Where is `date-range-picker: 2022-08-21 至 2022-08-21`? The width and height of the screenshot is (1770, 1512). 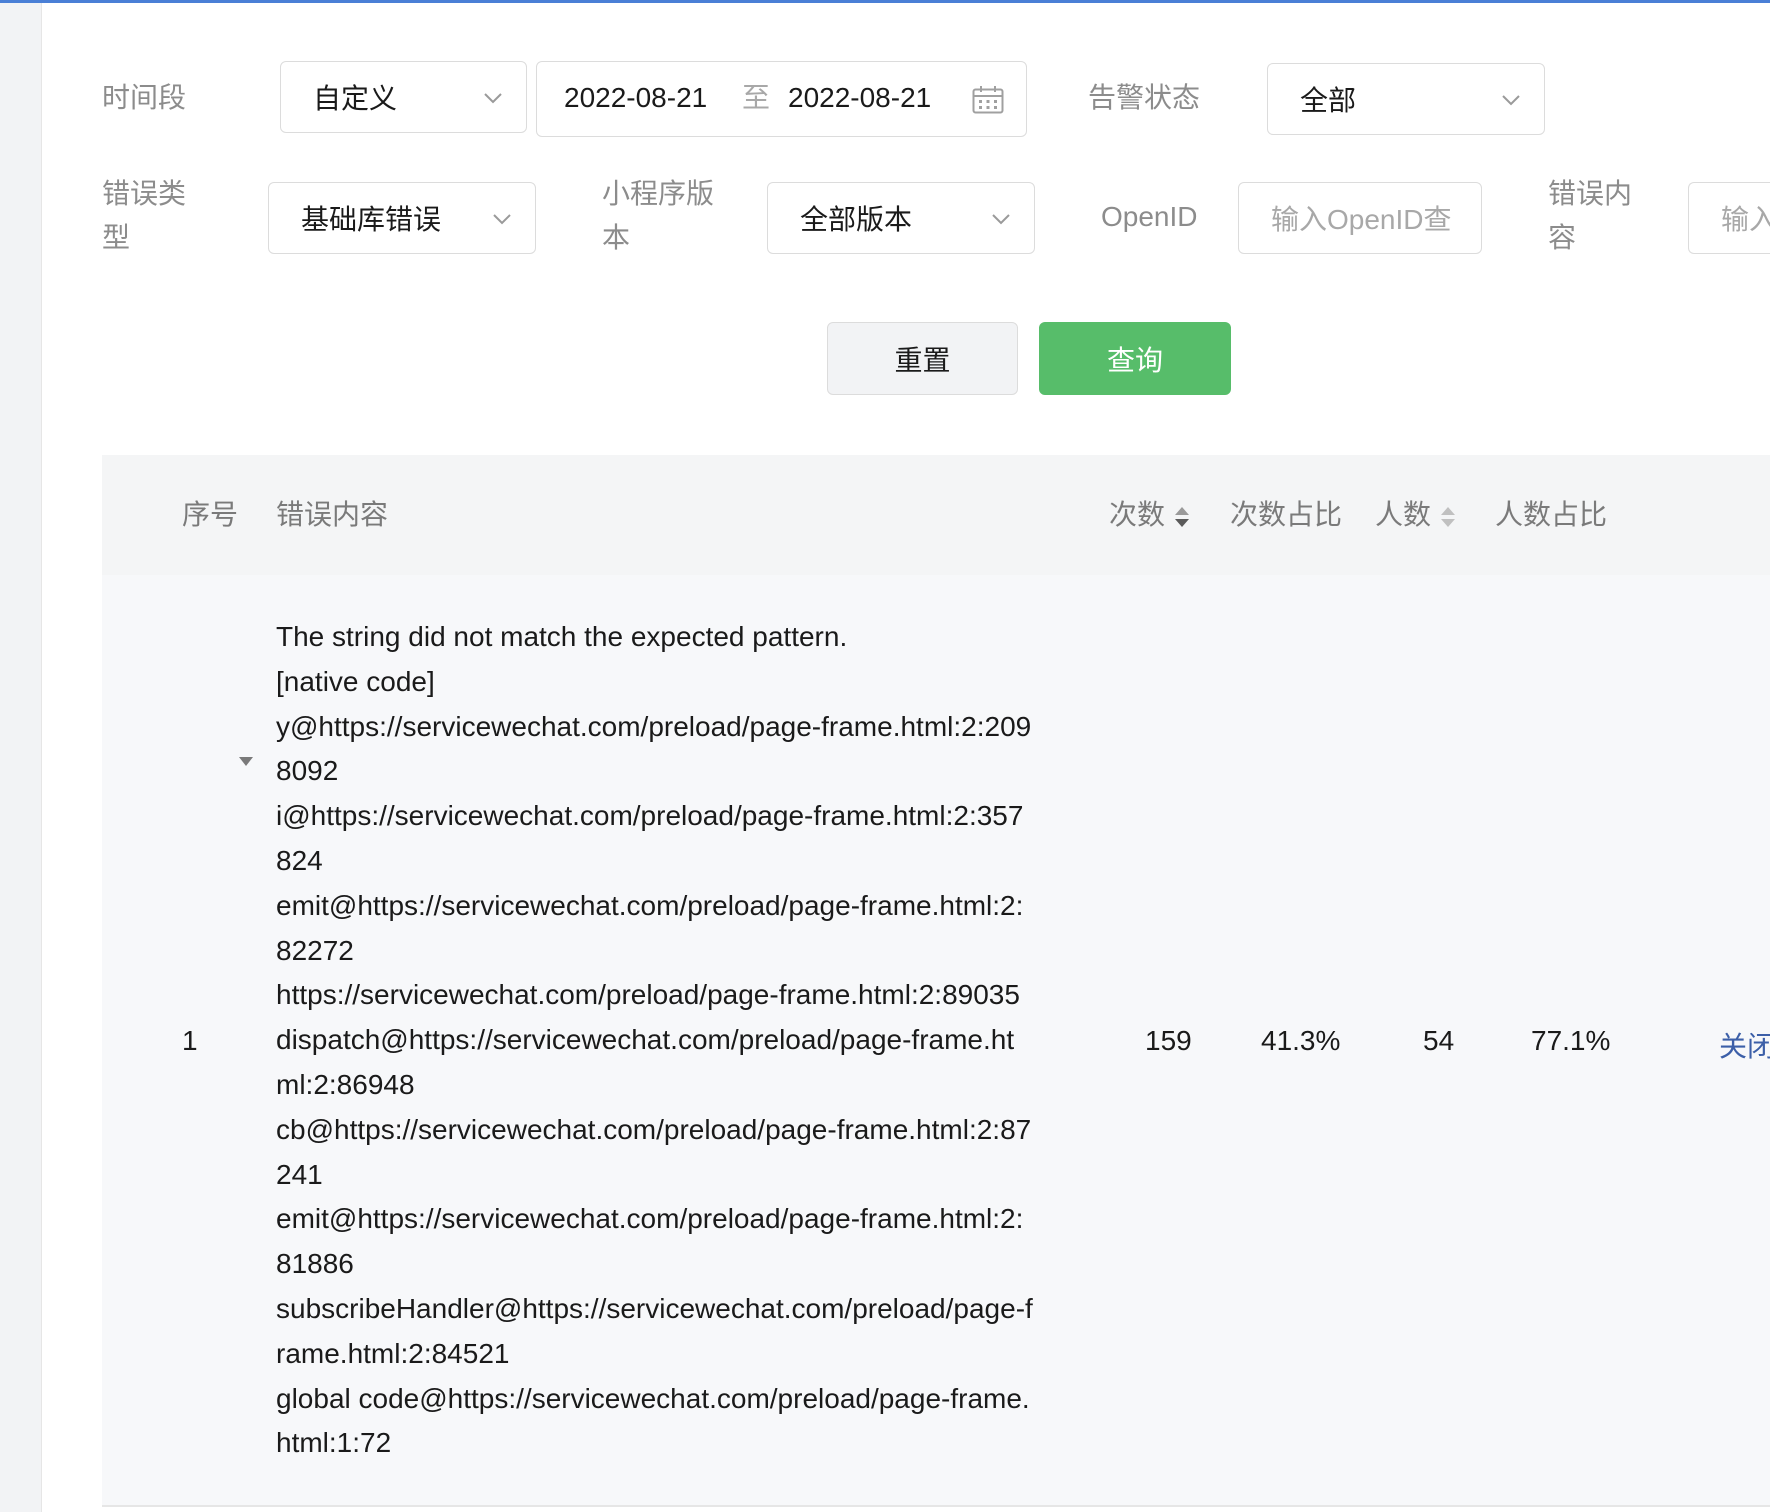 date-range-picker: 2022-08-21 至 2022-08-21 is located at coordinates (781, 99).